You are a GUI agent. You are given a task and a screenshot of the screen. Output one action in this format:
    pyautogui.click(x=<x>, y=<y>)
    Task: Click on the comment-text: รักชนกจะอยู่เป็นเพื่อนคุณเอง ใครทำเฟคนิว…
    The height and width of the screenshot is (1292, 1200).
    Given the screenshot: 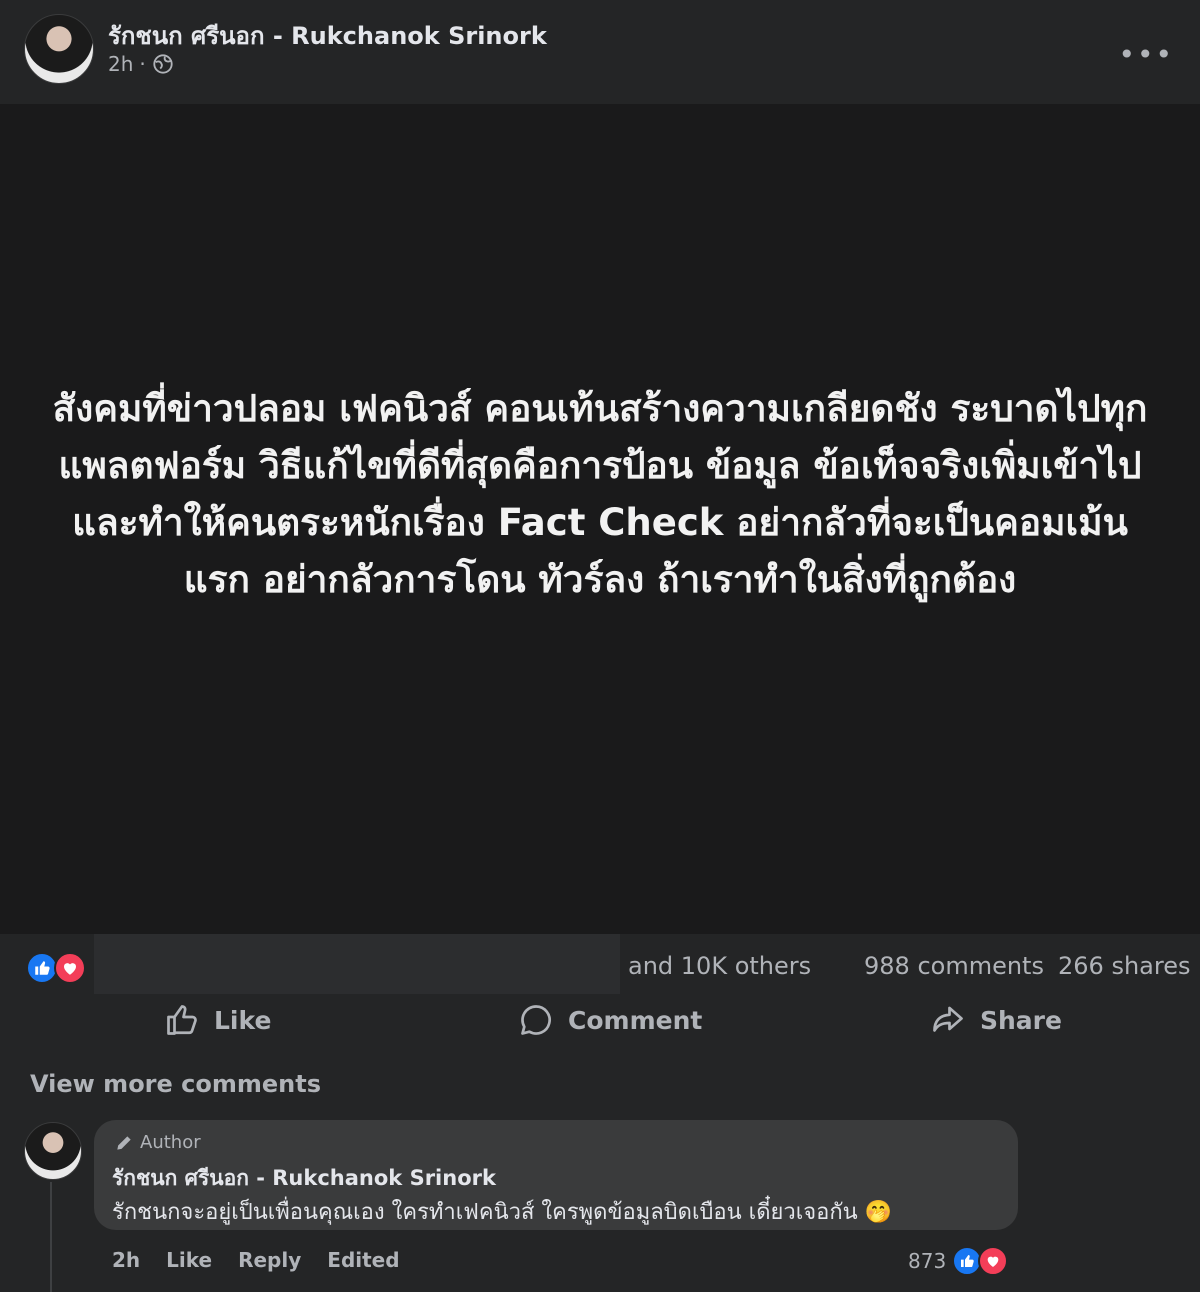 What is the action you would take?
    pyautogui.click(x=502, y=1212)
    